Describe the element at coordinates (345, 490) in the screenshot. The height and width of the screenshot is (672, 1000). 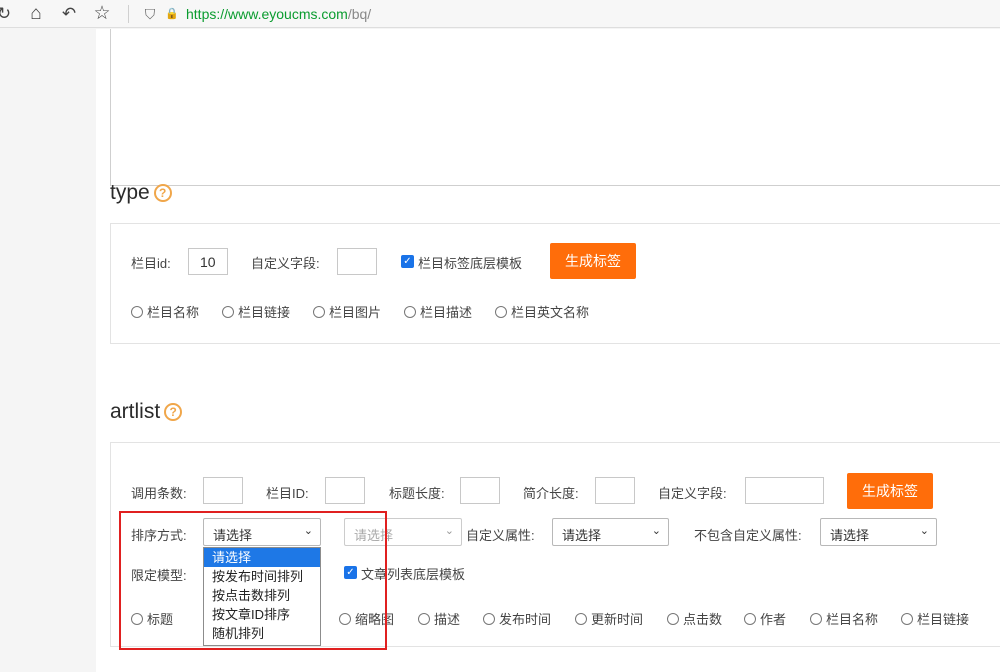
I see `artlist-cat-id-input` at that location.